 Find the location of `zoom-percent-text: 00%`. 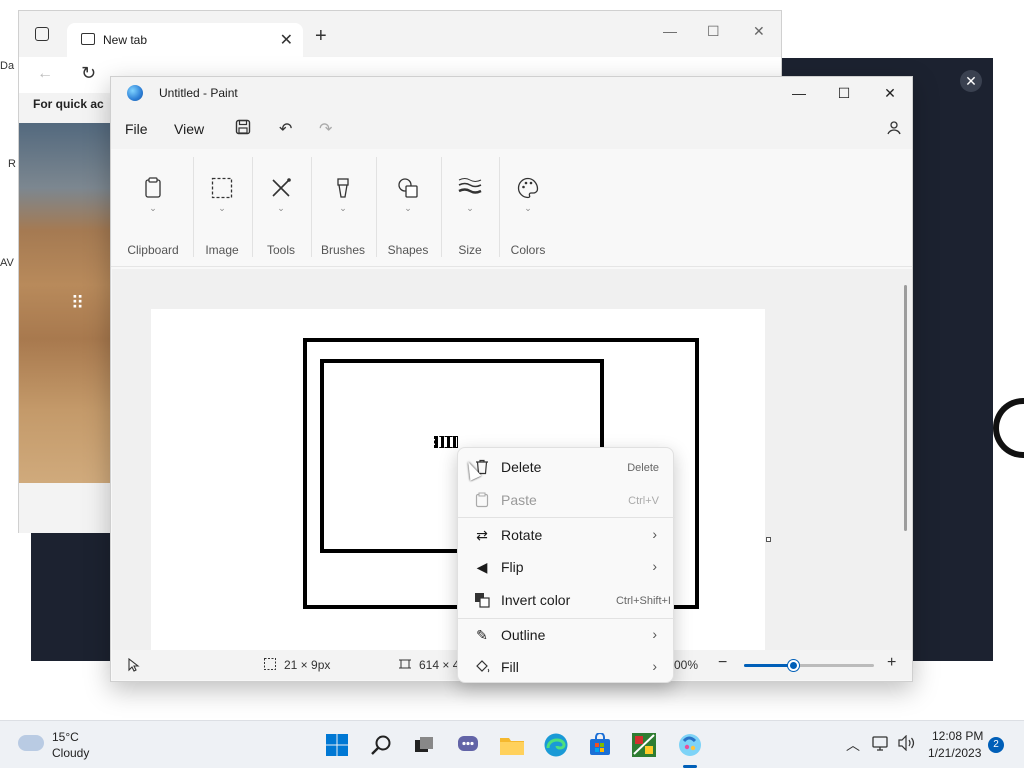

zoom-percent-text: 00% is located at coordinates (686, 665).